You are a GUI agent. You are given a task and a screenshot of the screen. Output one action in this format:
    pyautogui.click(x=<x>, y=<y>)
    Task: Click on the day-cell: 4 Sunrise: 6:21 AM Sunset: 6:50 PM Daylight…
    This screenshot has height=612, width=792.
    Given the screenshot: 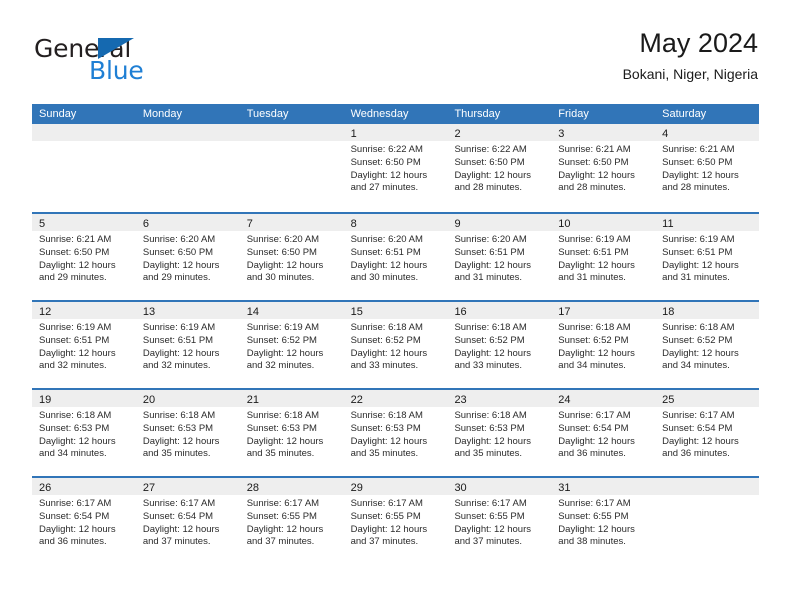 What is the action you would take?
    pyautogui.click(x=707, y=168)
    